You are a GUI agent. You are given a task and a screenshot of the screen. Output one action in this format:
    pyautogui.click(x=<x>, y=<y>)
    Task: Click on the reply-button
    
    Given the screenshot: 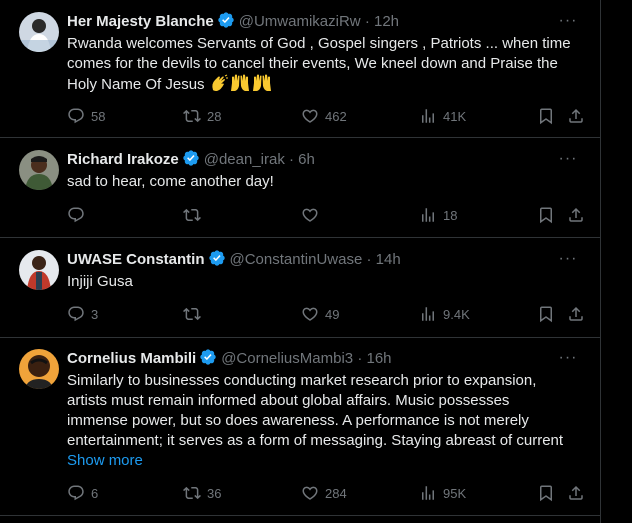 What is the action you would take?
    pyautogui.click(x=79, y=215)
    